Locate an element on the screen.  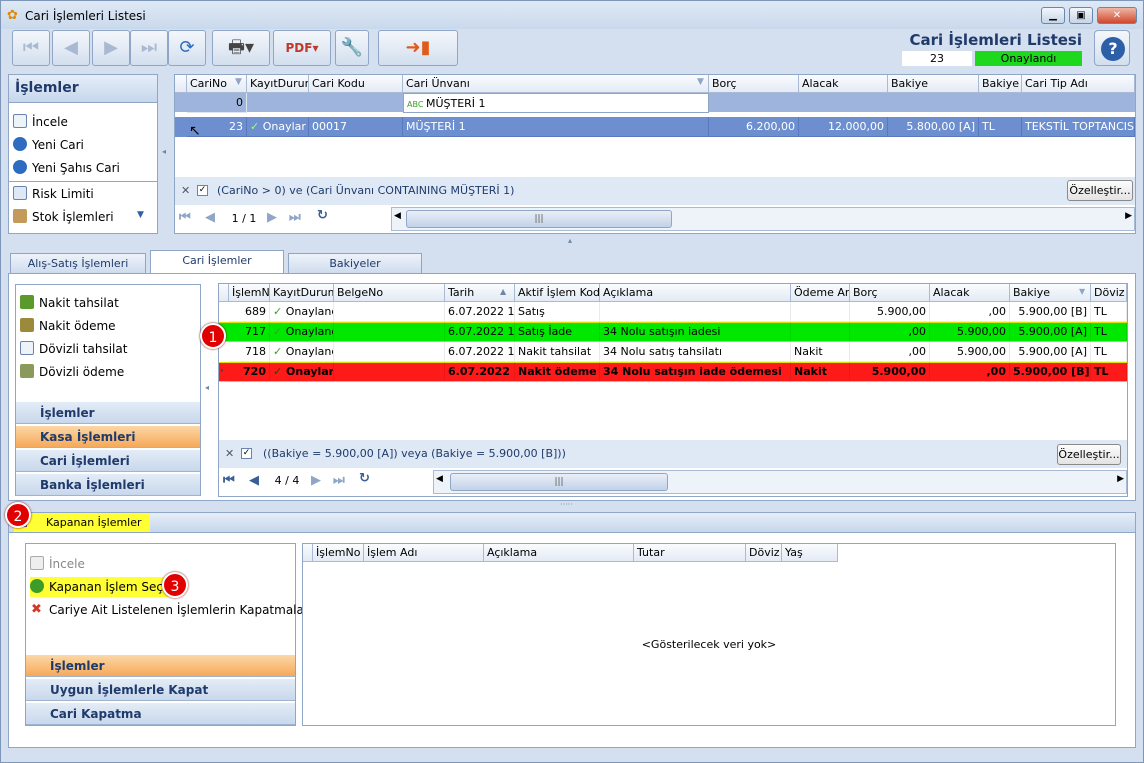
col-cari-tip-adi: Cari Tip Adı is located at coordinates (1078, 84).